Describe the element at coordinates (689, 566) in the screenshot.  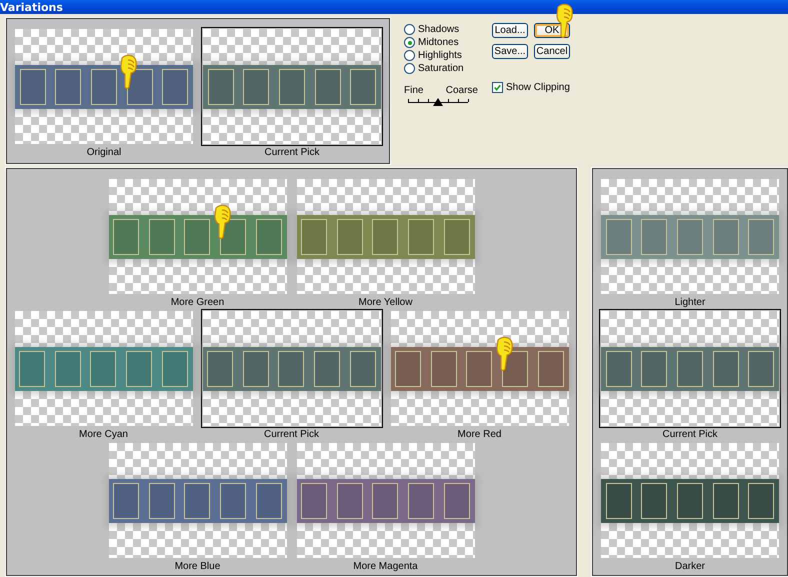
I see `thumbnail-label: Darker` at that location.